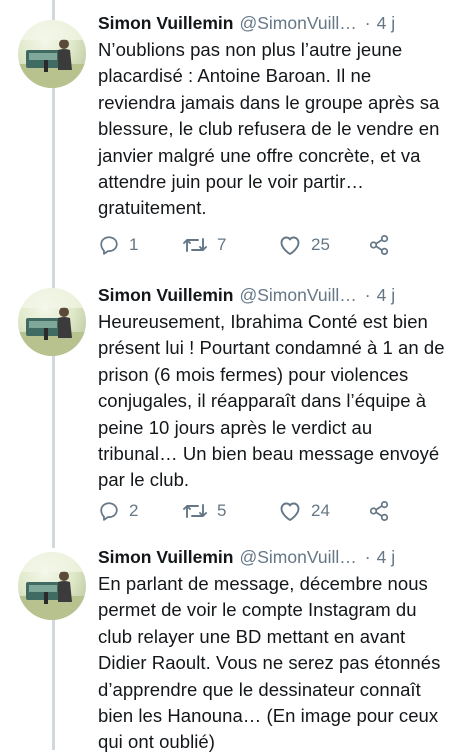  Describe the element at coordinates (222, 510) in the screenshot. I see `retweet-count: 5` at that location.